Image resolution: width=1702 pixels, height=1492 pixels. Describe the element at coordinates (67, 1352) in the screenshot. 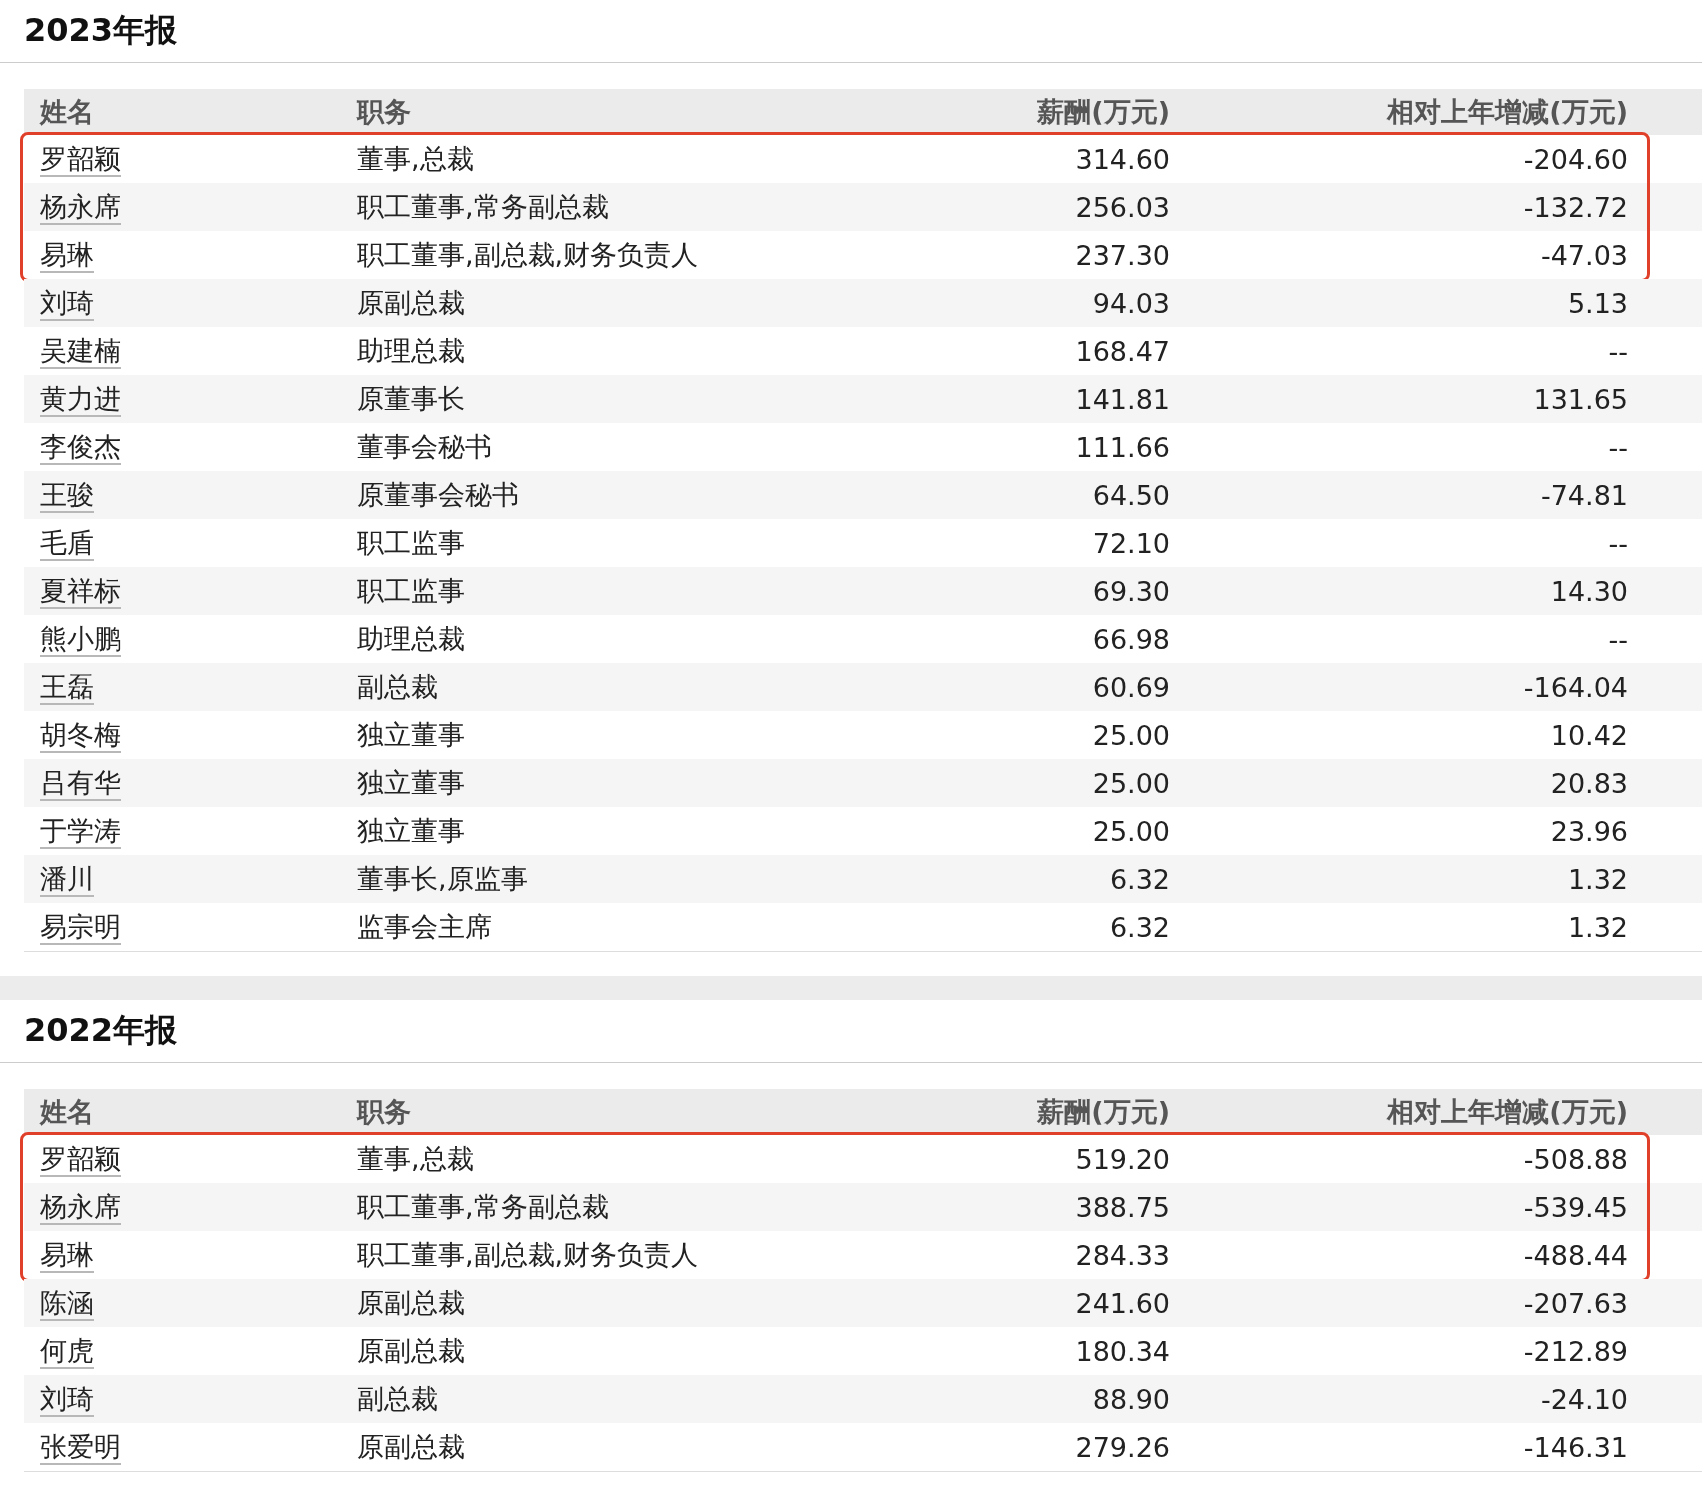

I see `person-name-link: 何虎` at that location.